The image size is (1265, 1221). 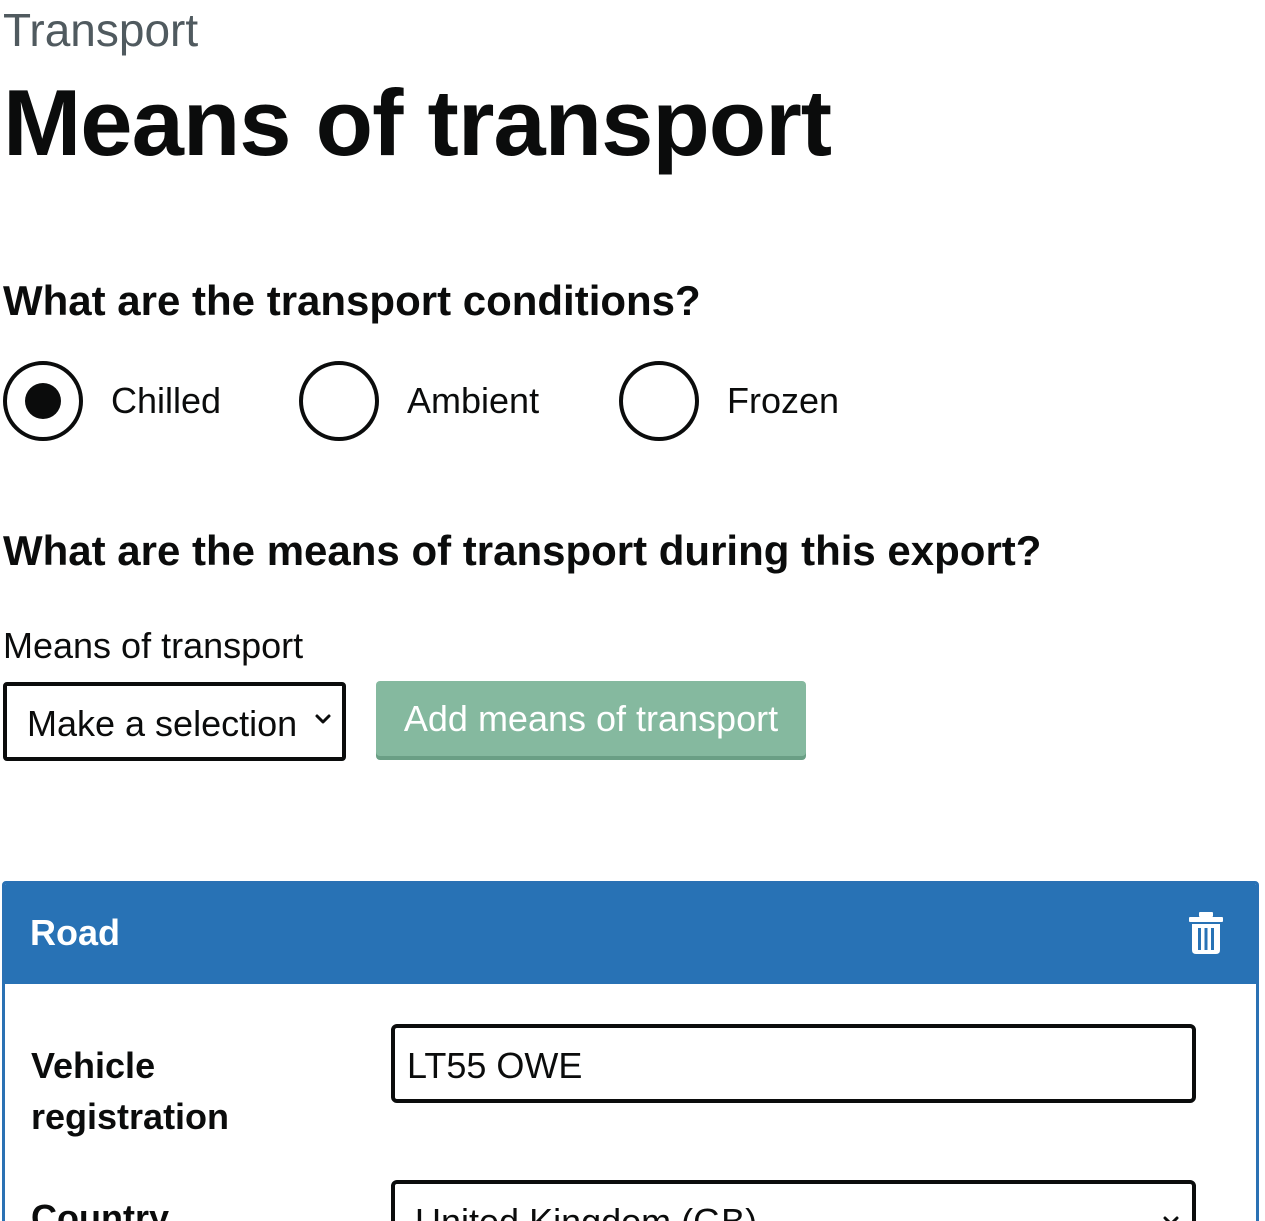 I want to click on conditions-question: What are the transport conditions?, so click(x=352, y=300).